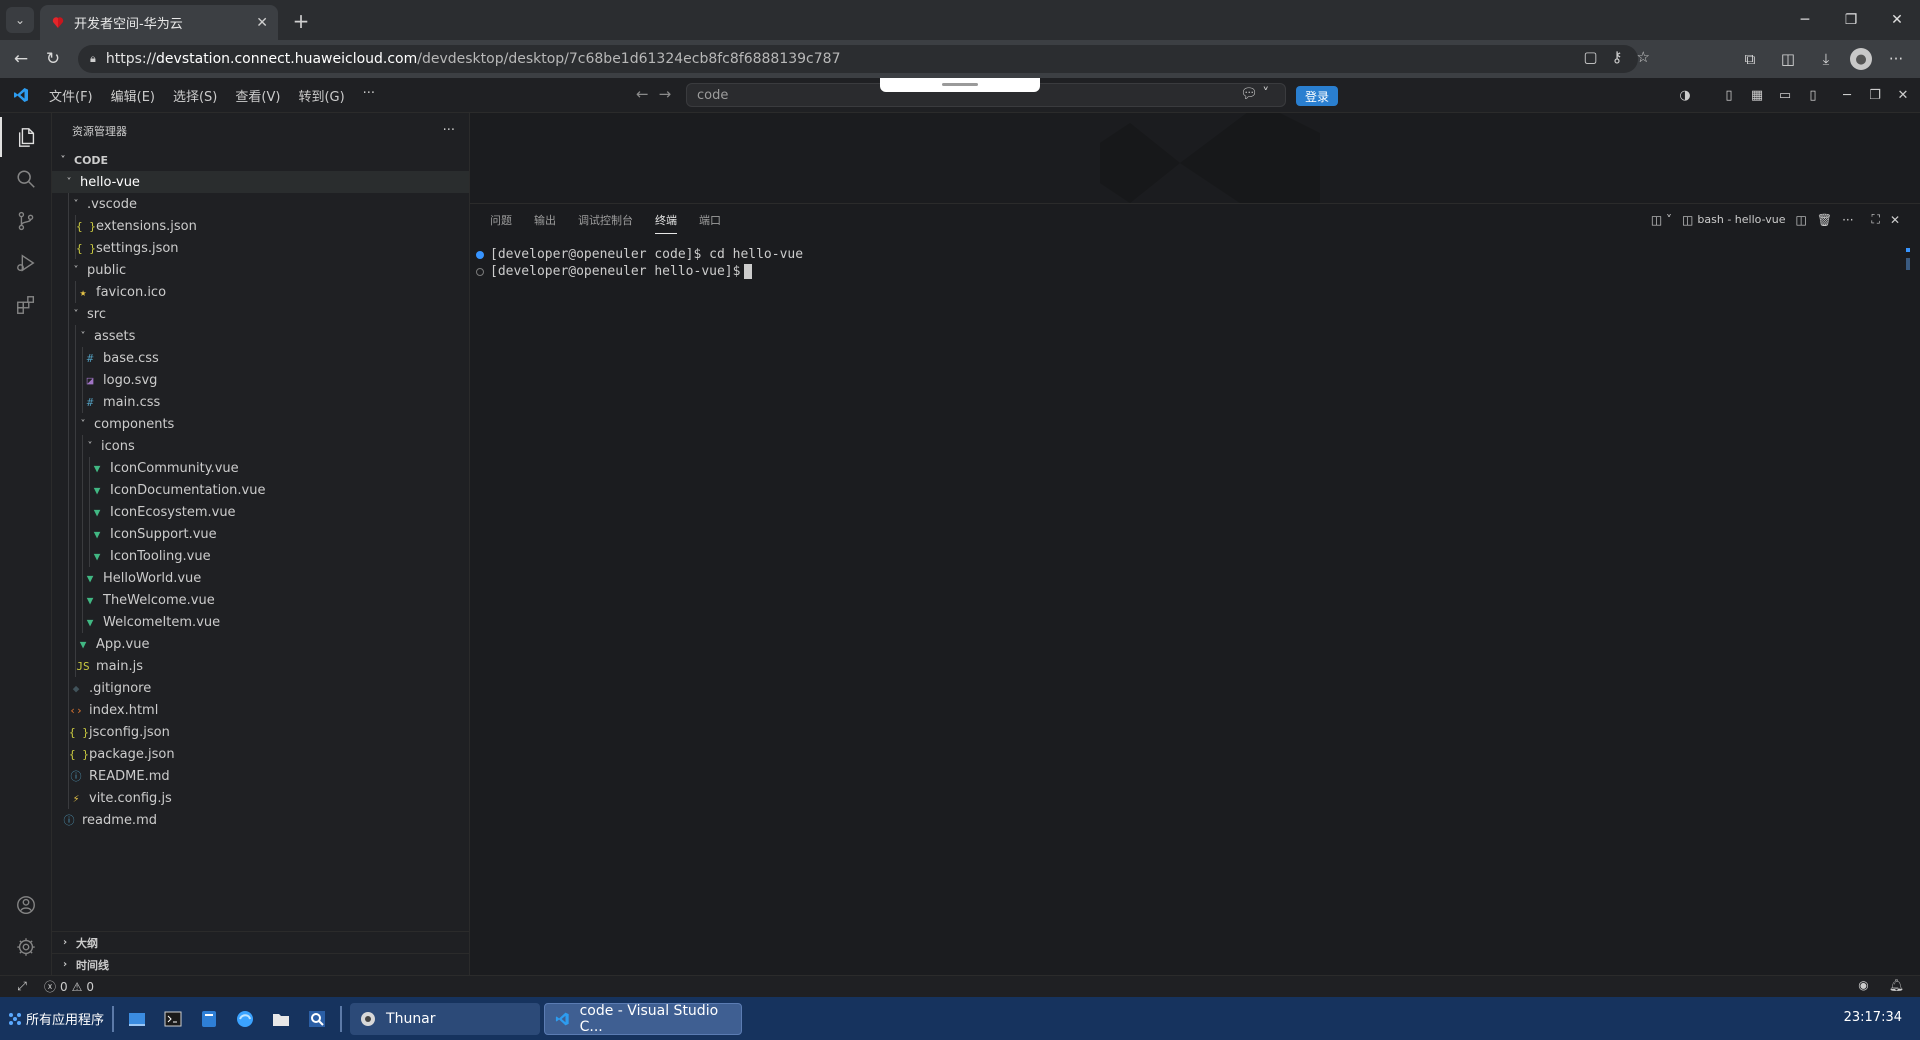  What do you see at coordinates (317, 1019) in the screenshot?
I see `app-finder-launcher-icon` at bounding box center [317, 1019].